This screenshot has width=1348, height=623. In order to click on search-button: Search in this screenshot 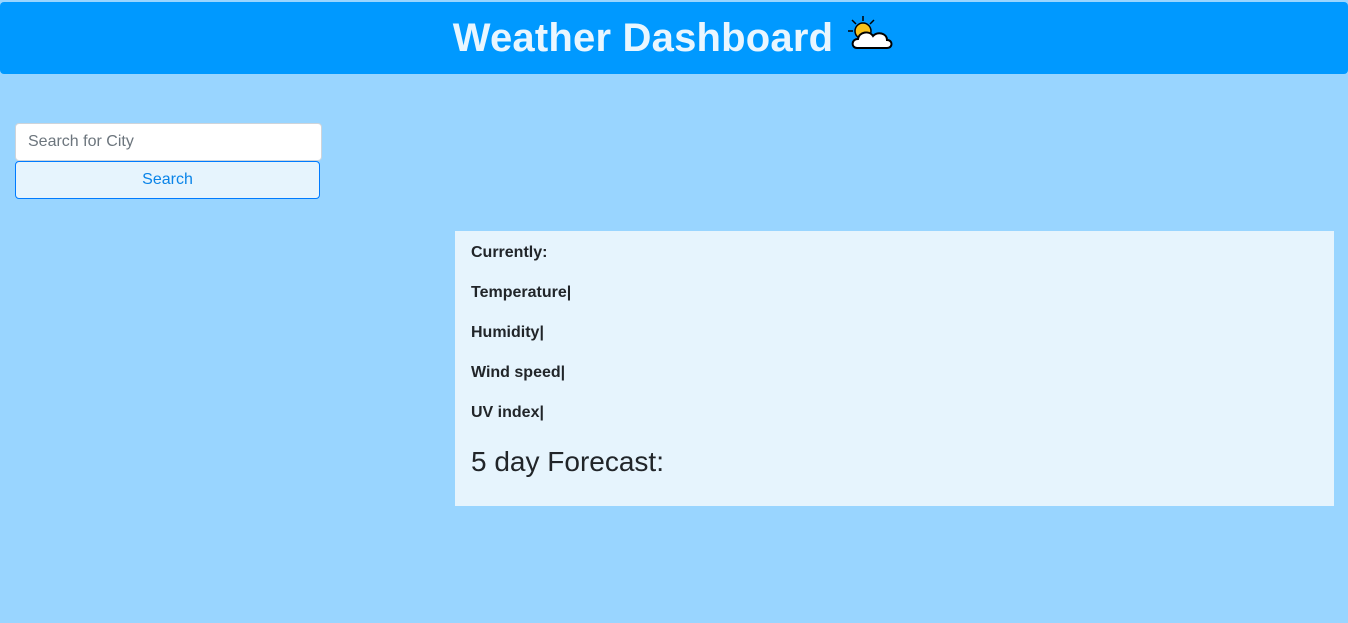, I will do `click(167, 180)`.